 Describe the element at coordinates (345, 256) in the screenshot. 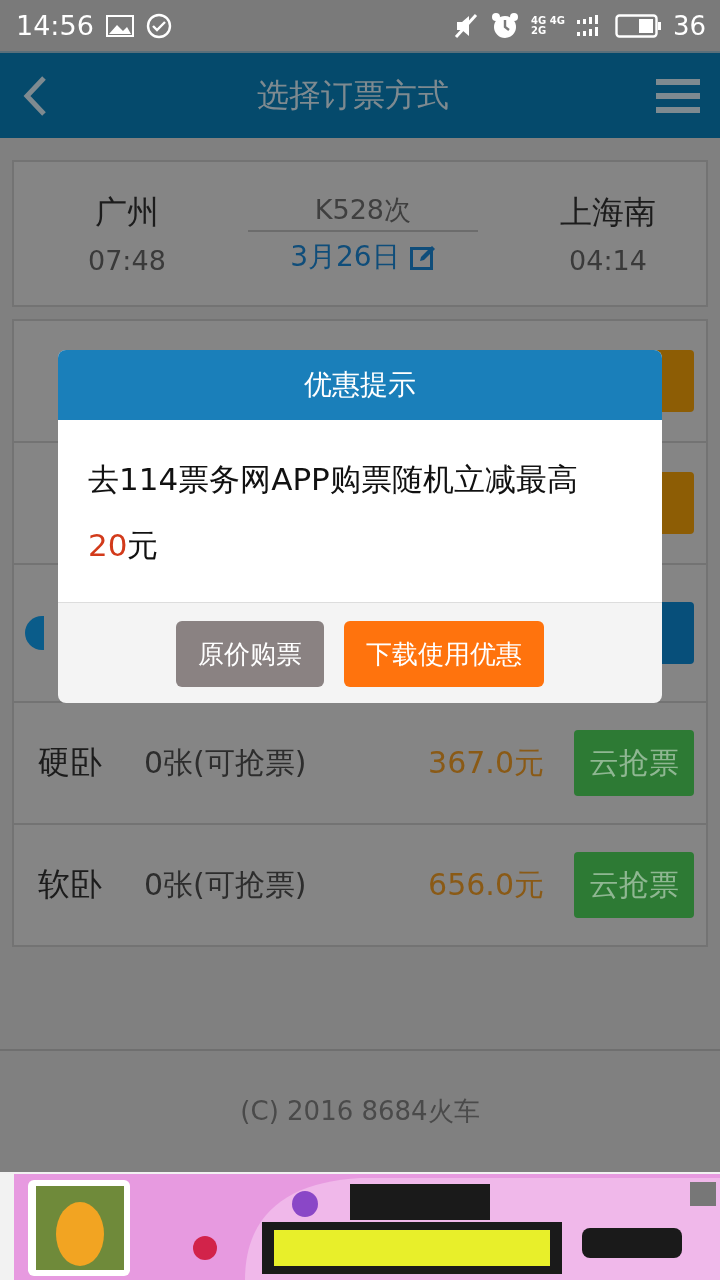

I see `travel-date: 3月26日` at that location.